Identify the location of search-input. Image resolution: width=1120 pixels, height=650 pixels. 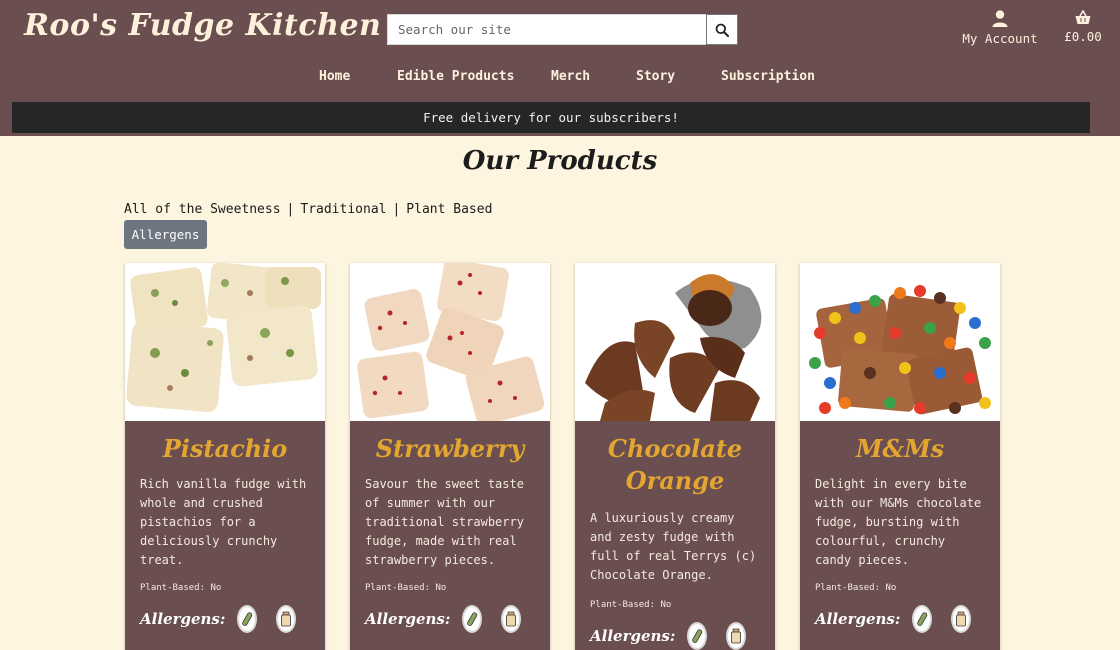
(546, 29).